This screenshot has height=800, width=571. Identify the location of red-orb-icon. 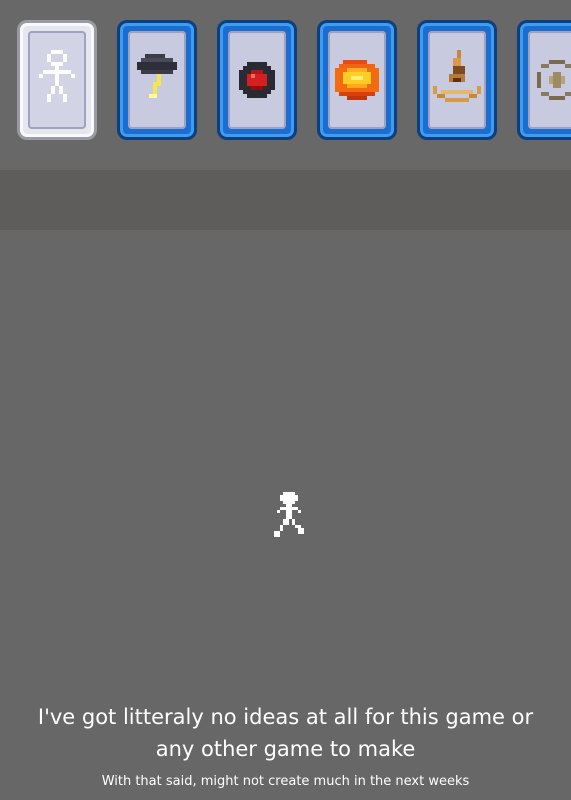
(257, 80).